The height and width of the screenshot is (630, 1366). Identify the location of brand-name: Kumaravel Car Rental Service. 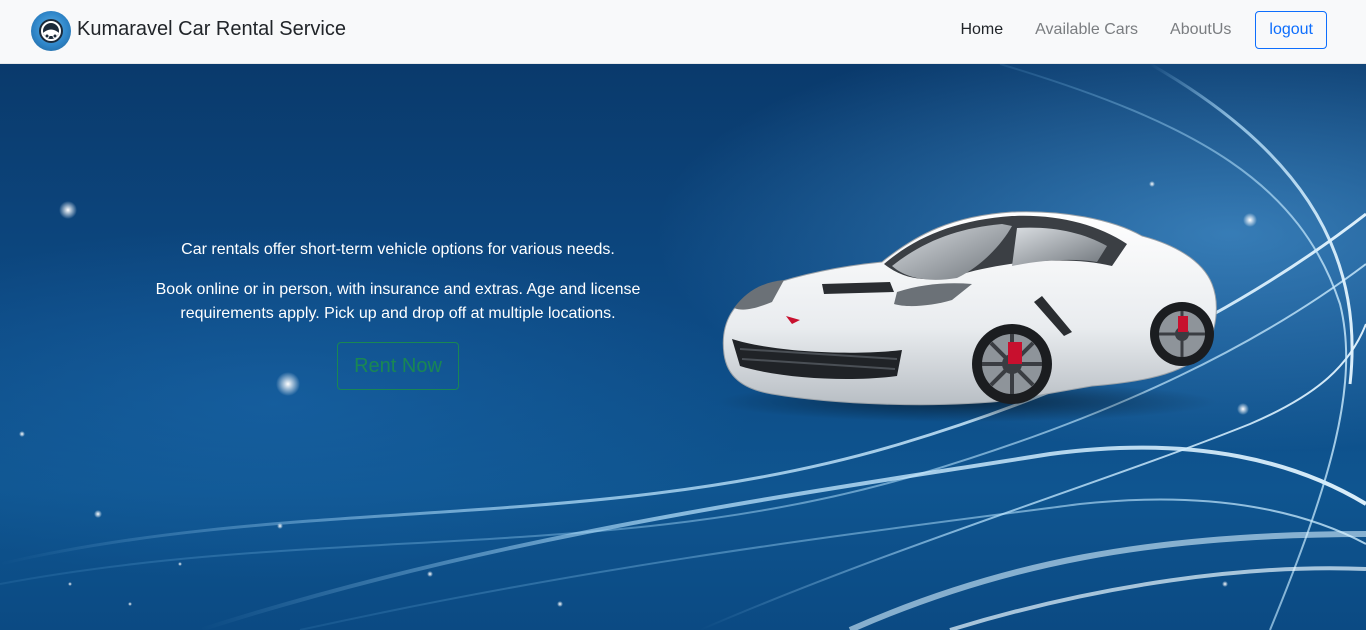
(211, 29).